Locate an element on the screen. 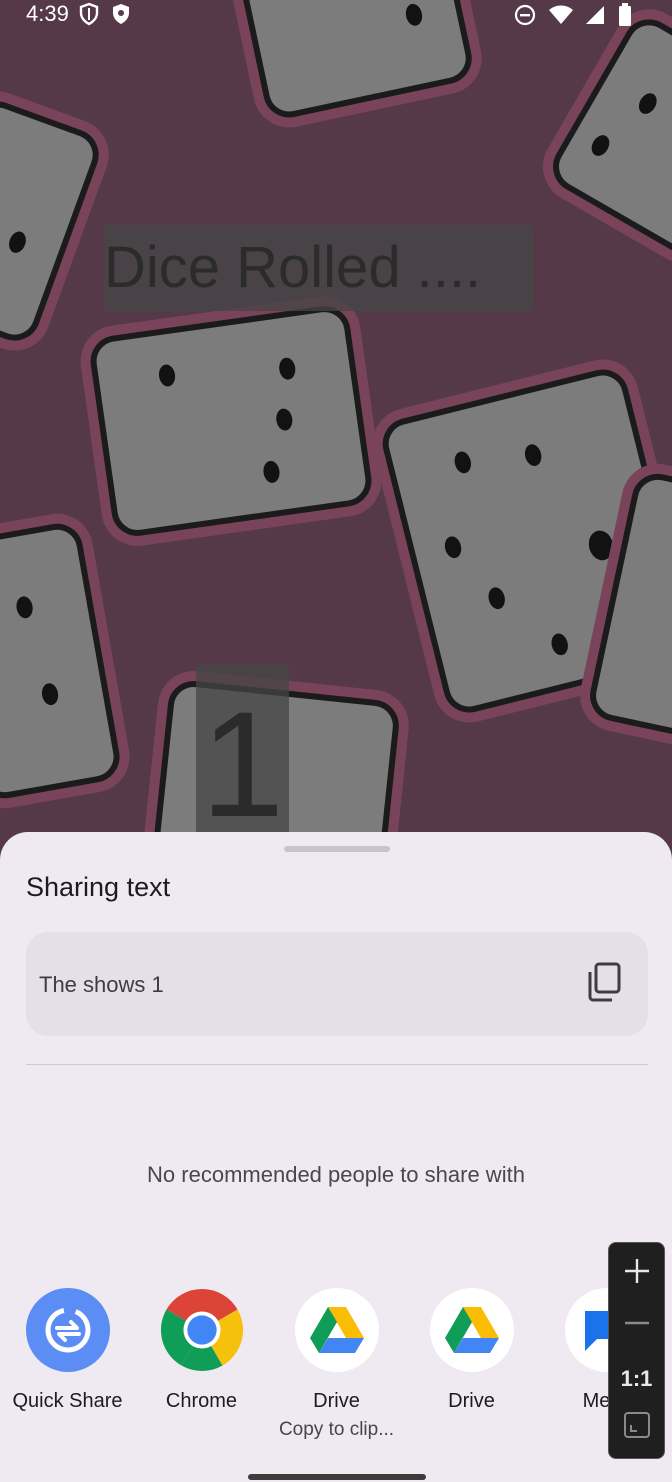  zoom-control: 1:1 is located at coordinates (636, 1350).